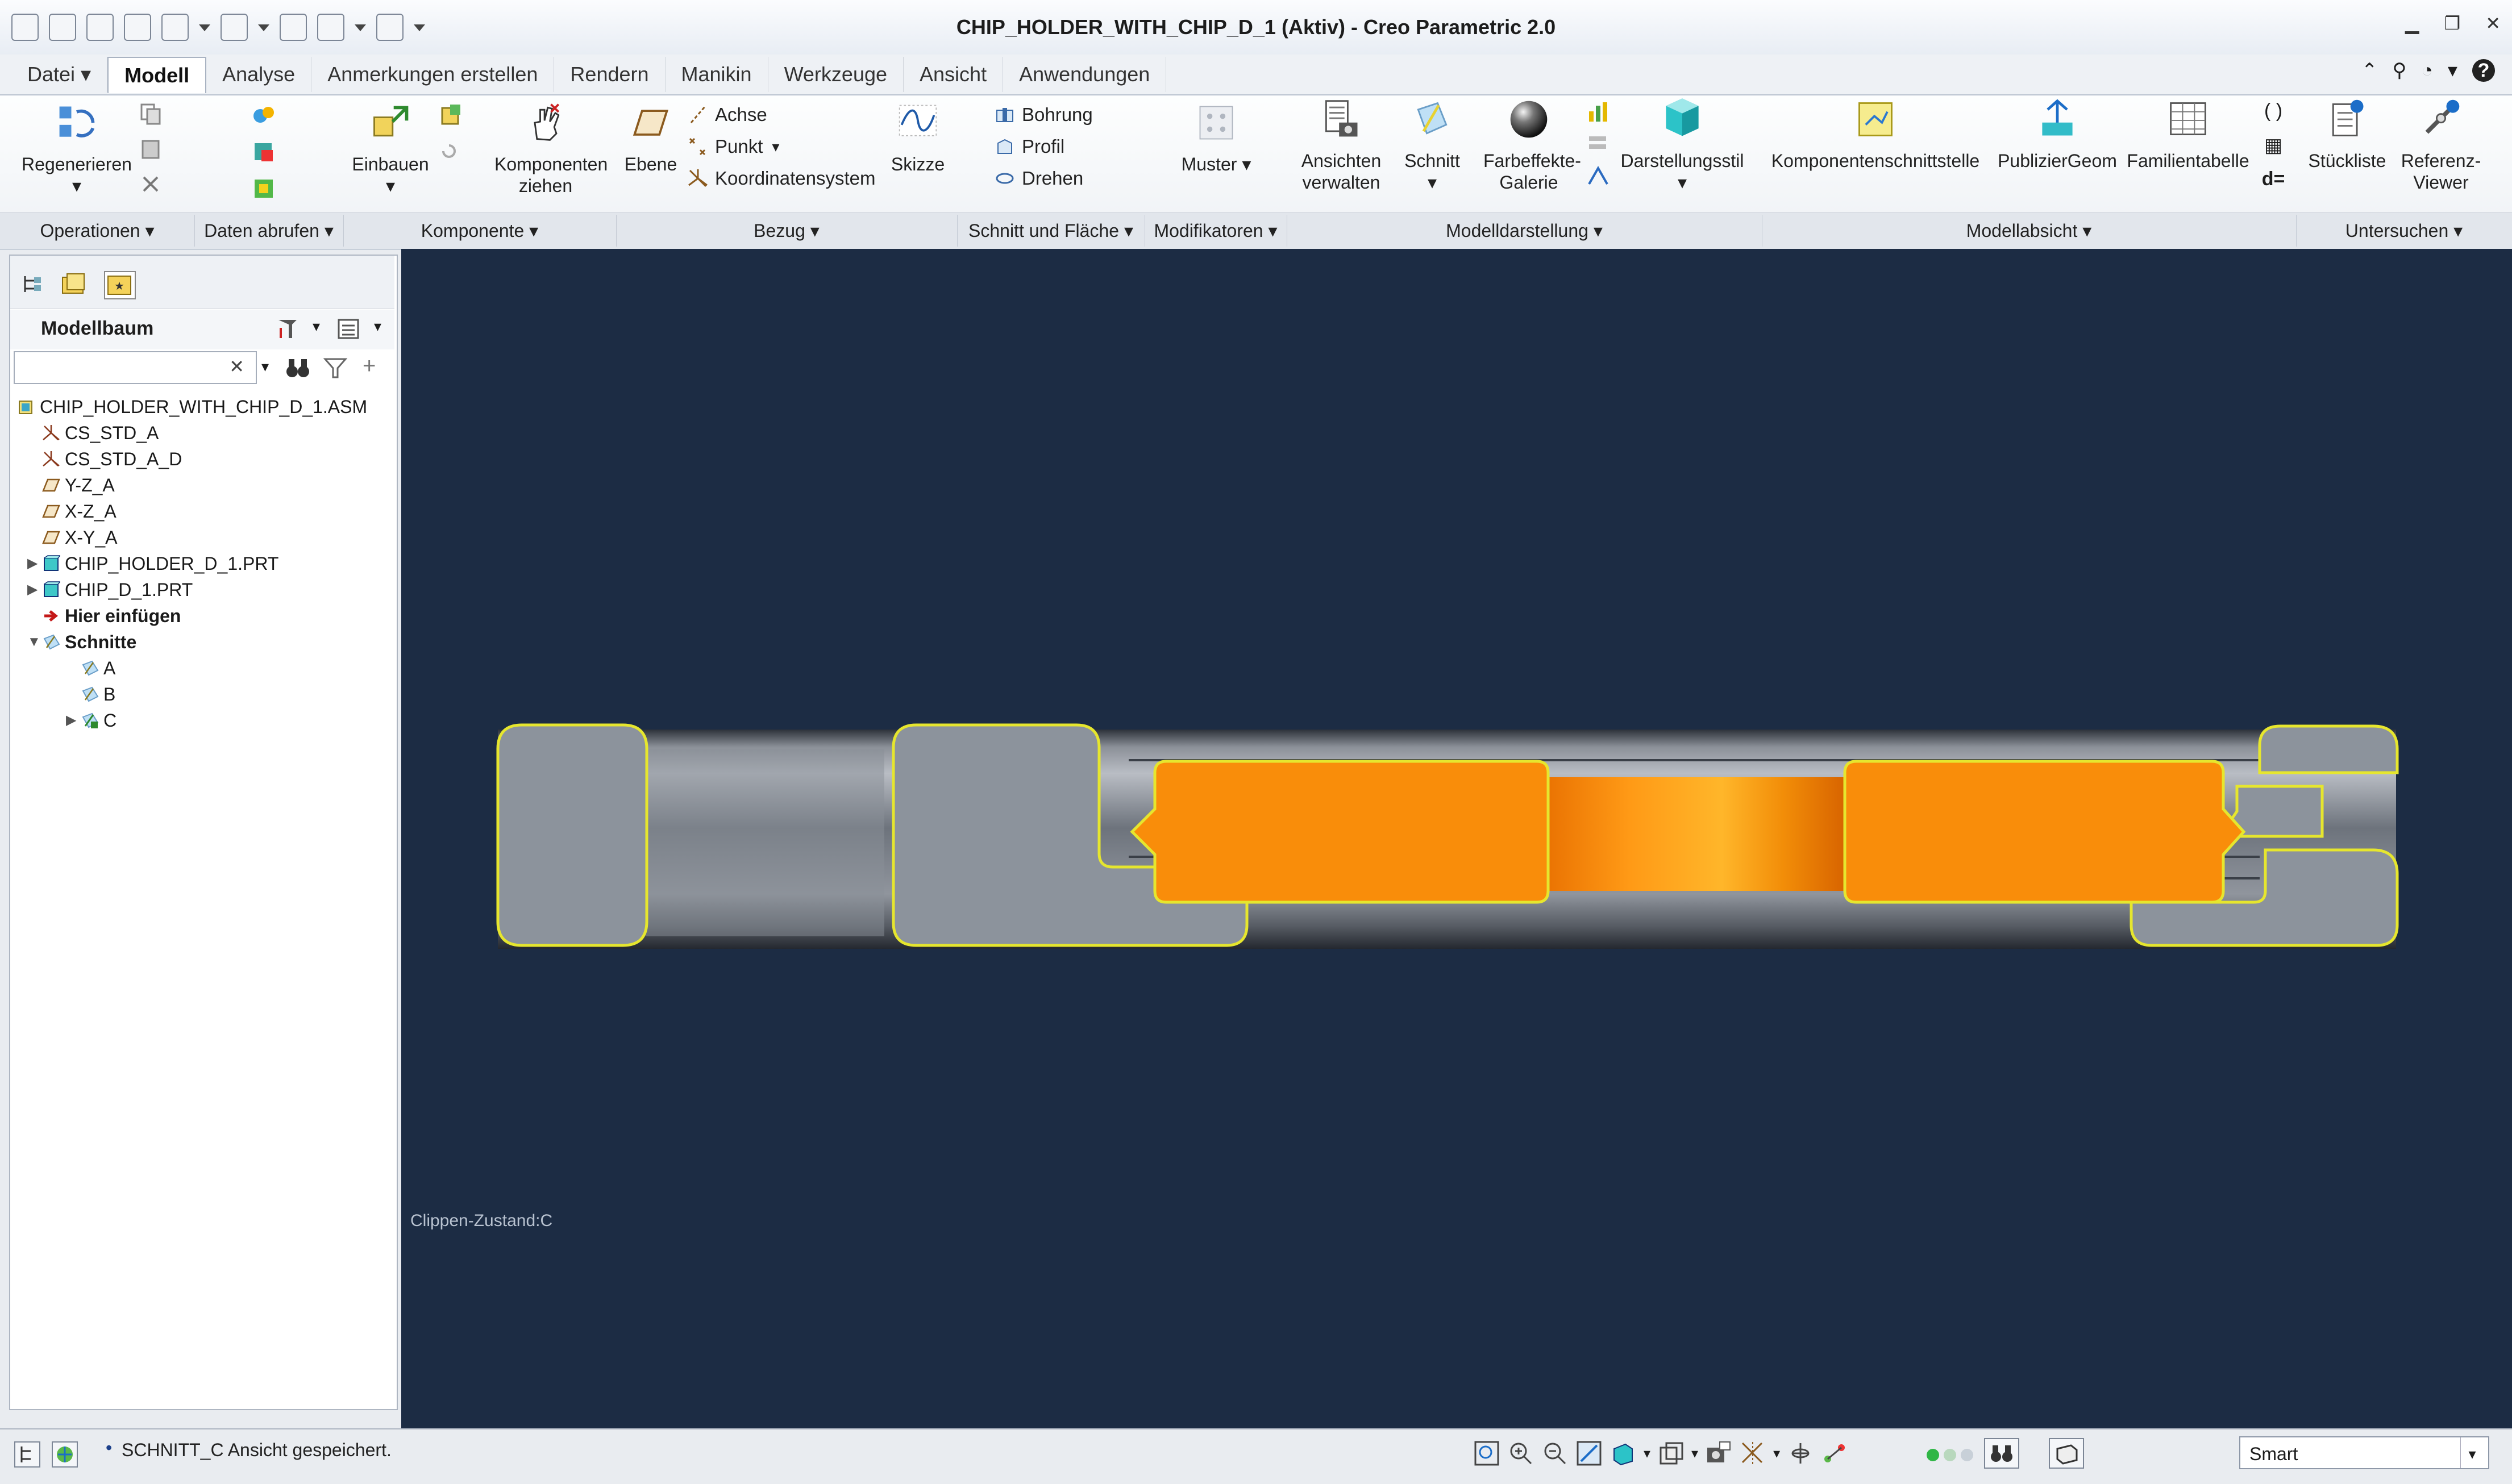 This screenshot has width=2512, height=1484. Describe the element at coordinates (204, 30) in the screenshot. I see `undo-dropdown-icon` at that location.